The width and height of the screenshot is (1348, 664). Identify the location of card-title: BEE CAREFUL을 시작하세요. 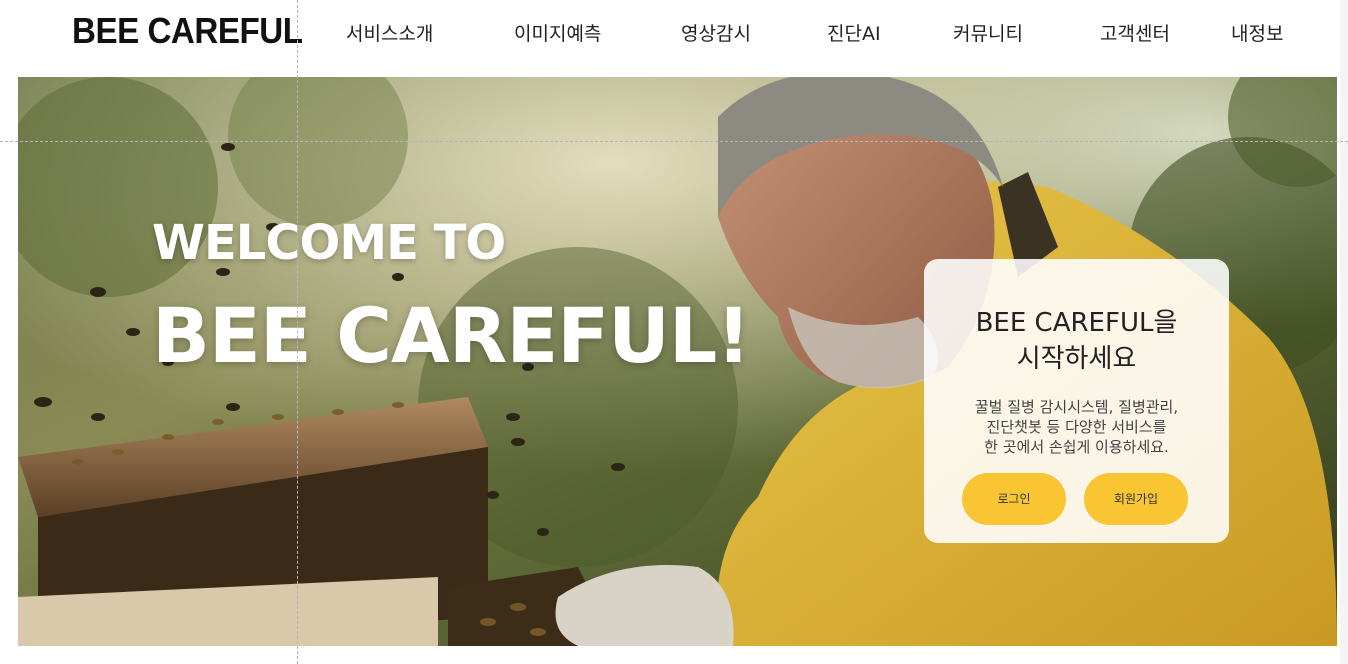
(1076, 341).